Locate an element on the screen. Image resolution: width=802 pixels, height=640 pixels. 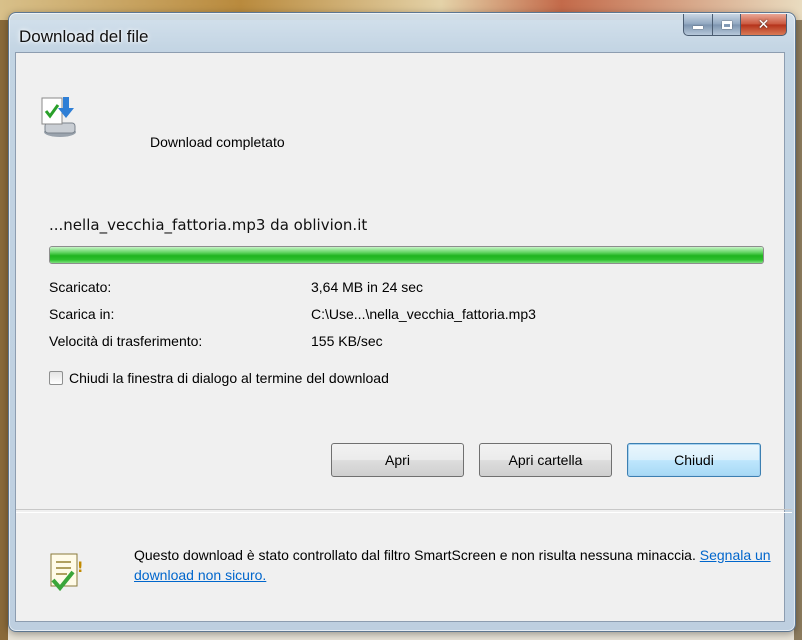
download-status: Download completato is located at coordinates (217, 142).